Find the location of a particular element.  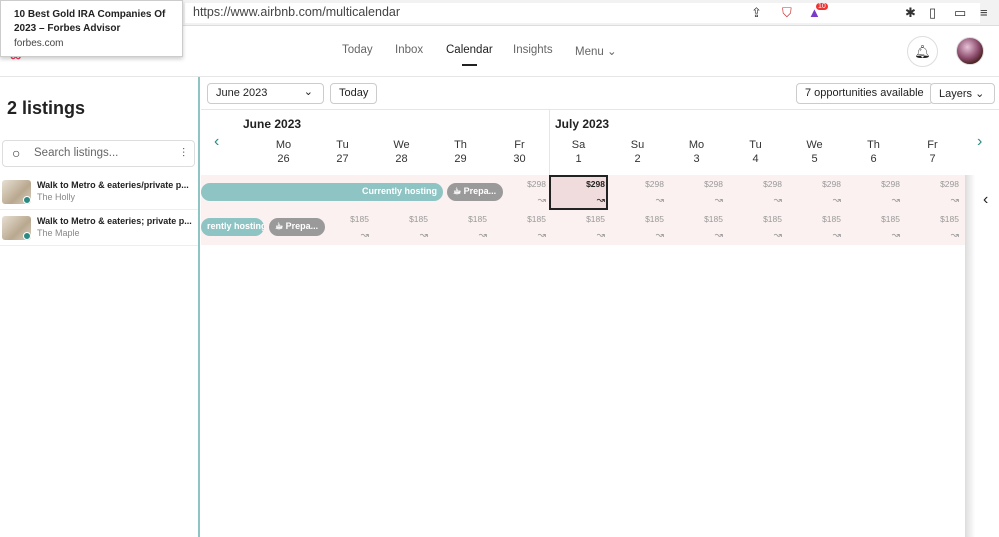

weekday: Mo is located at coordinates (696, 145).